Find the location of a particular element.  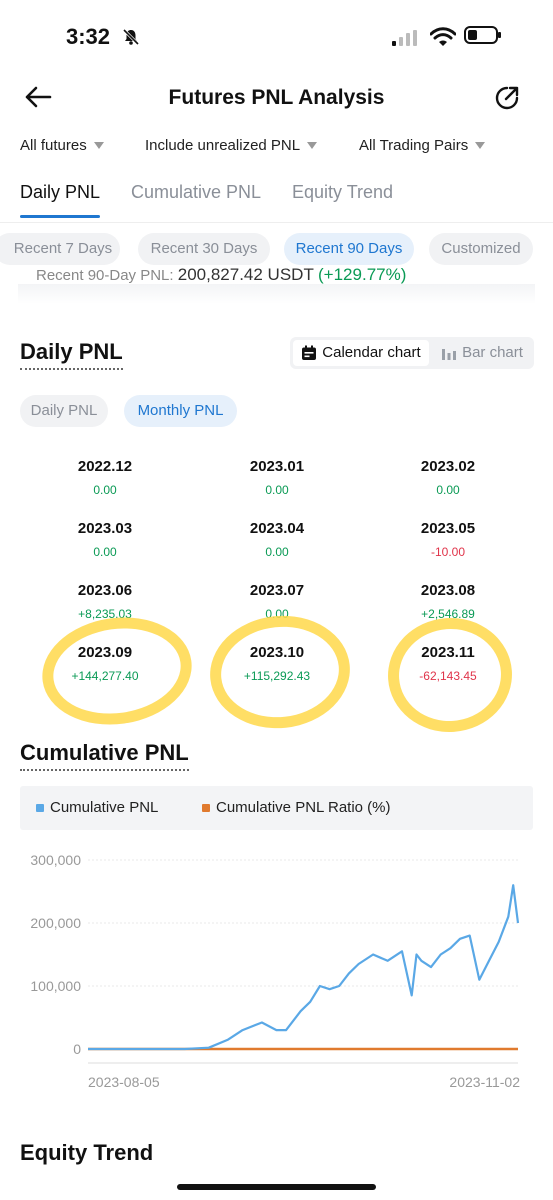

subtab-daily-pnl: Daily PNL is located at coordinates (64, 411).